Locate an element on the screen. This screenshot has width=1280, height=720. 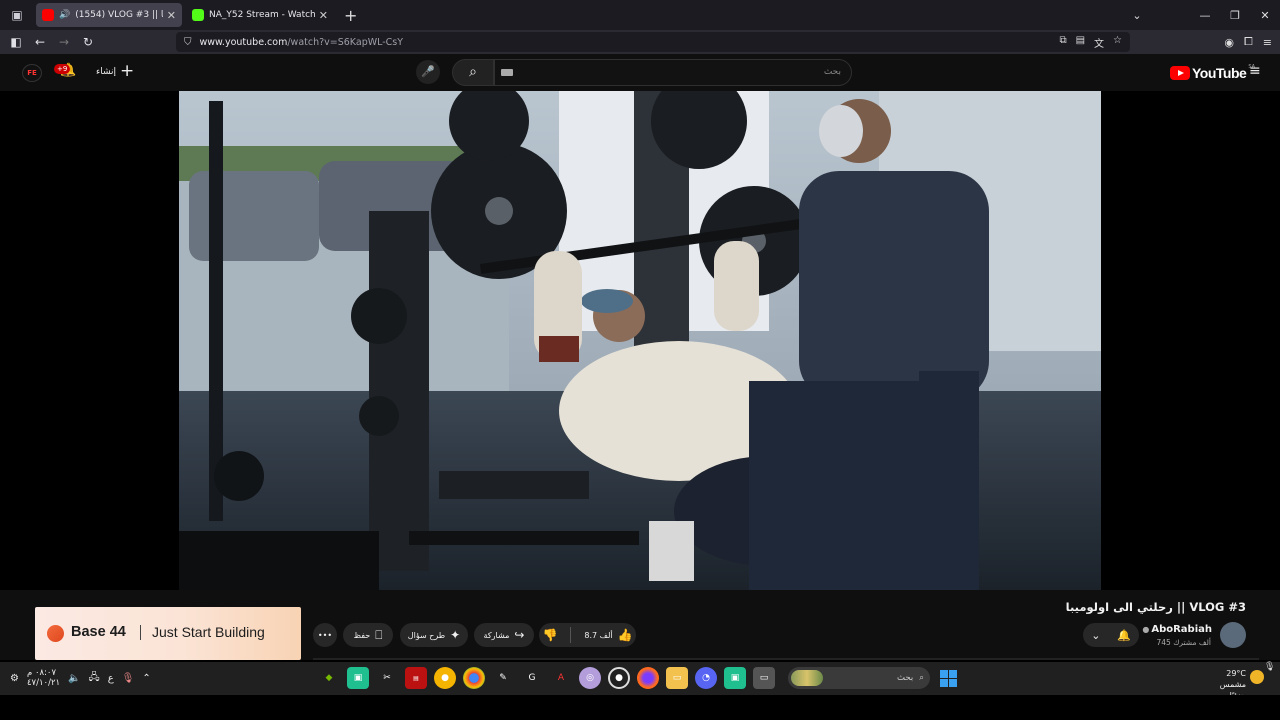
voice-meeter-icon: ▤ is located at coordinates (416, 678).